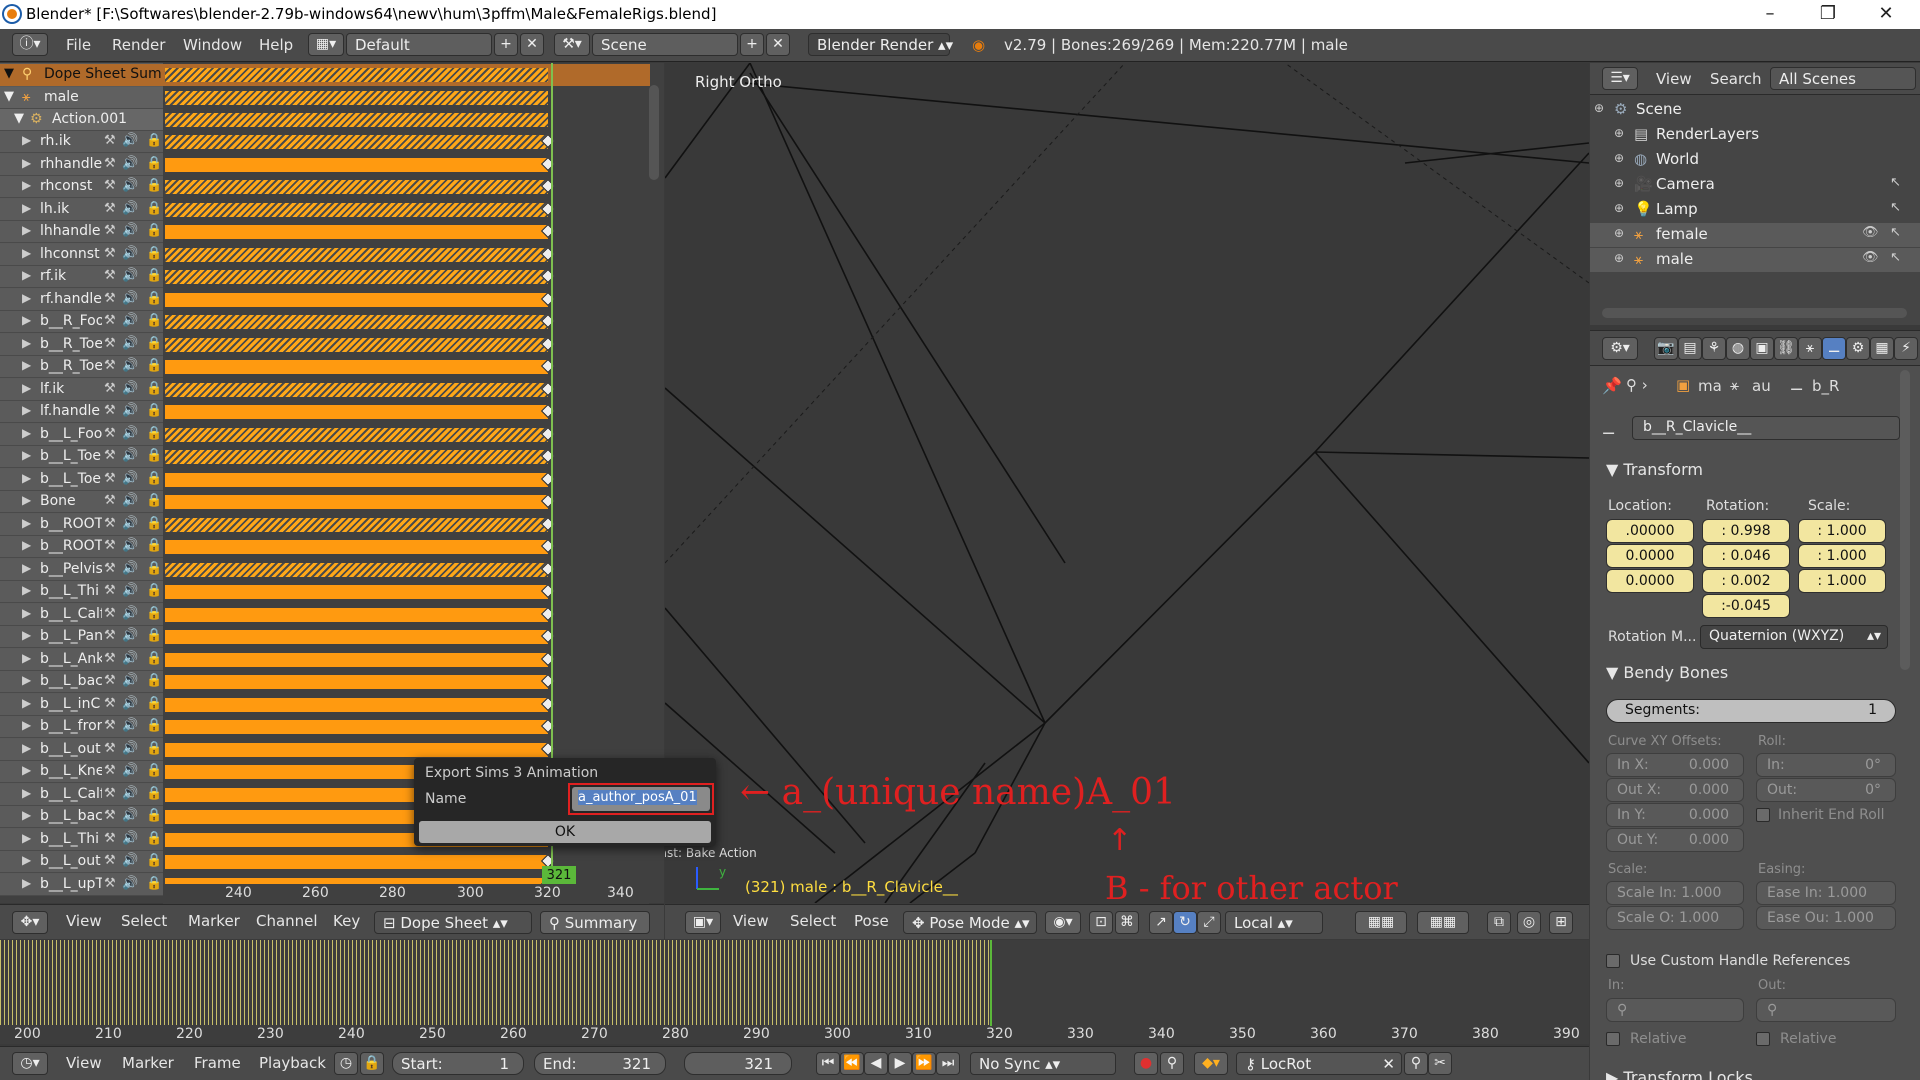 The height and width of the screenshot is (1080, 1920). What do you see at coordinates (30, 1063) in the screenshot?
I see `editor-type-icon: ◷▾` at bounding box center [30, 1063].